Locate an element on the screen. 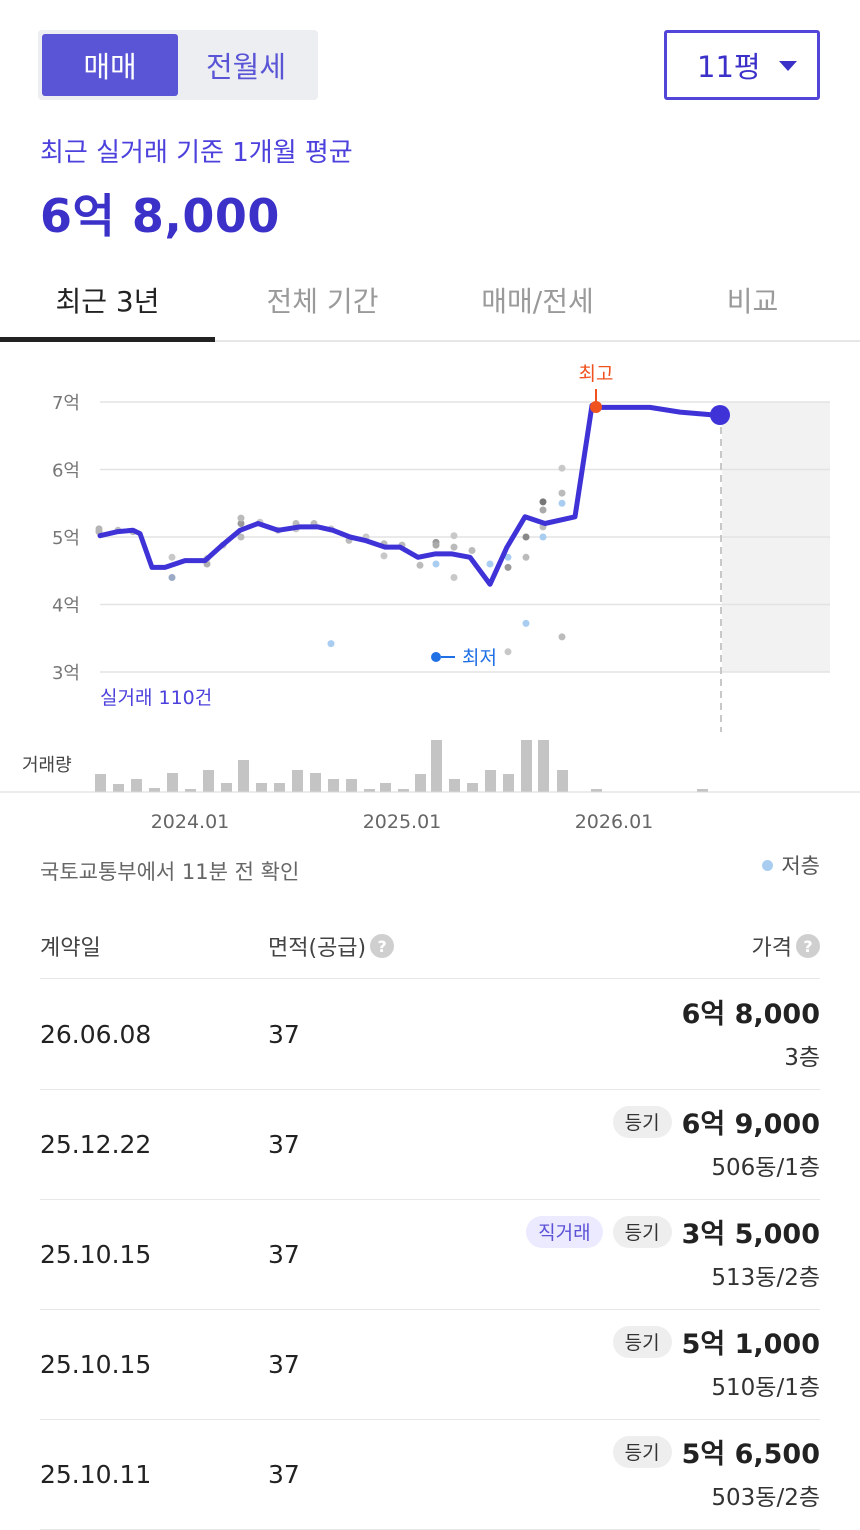  legend-dot is located at coordinates (768, 865).